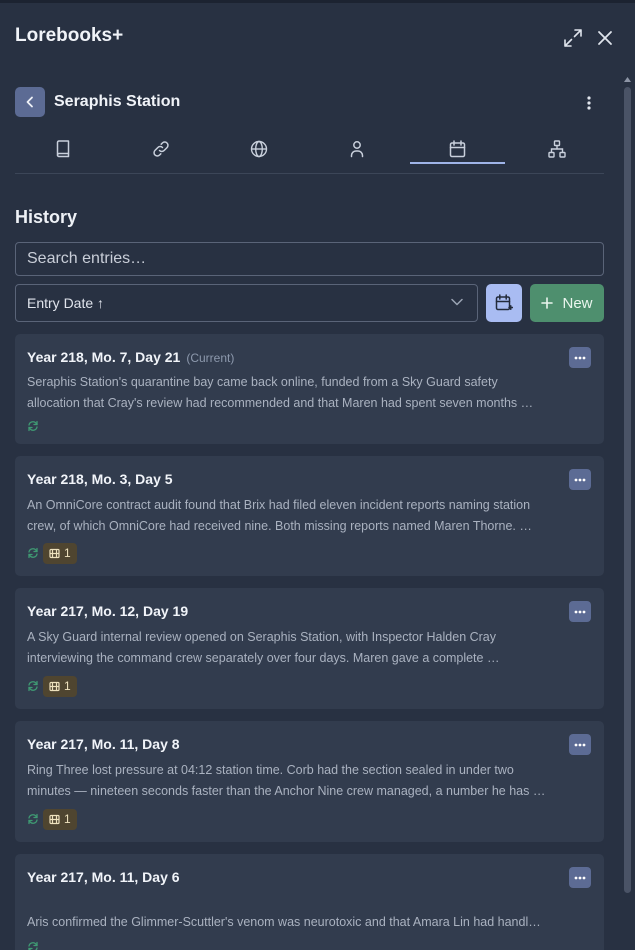 This screenshot has height=950, width=635. Describe the element at coordinates (573, 38) in the screenshot. I see `expand-icon` at that location.